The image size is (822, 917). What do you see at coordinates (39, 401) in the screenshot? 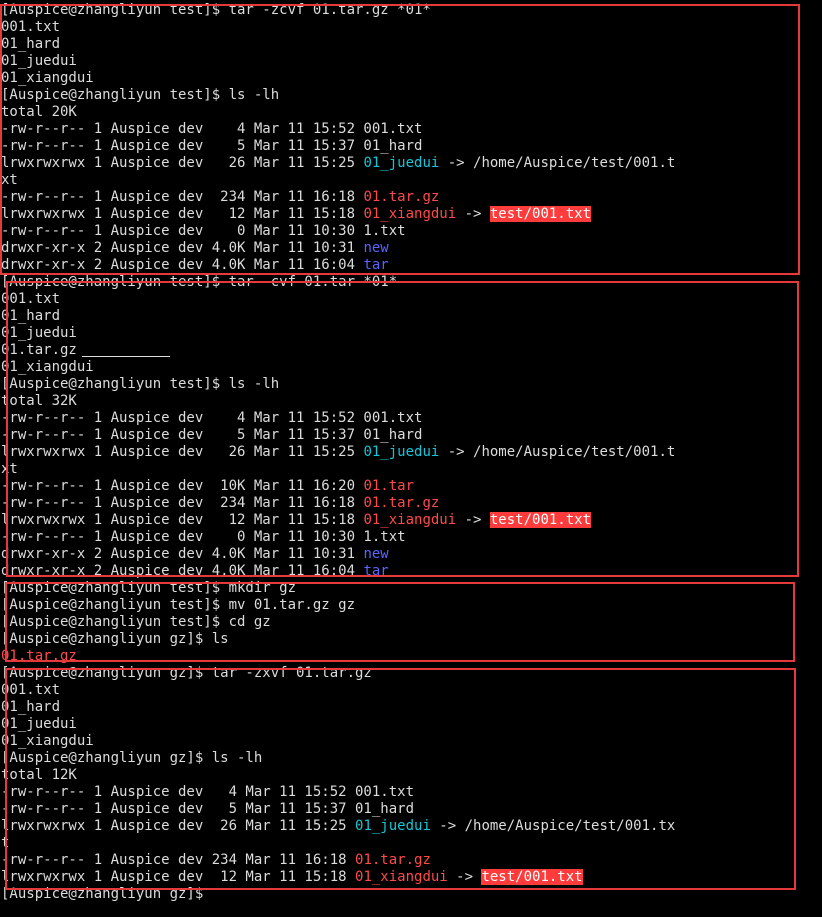
I see `terminal-text: total 32K` at bounding box center [39, 401].